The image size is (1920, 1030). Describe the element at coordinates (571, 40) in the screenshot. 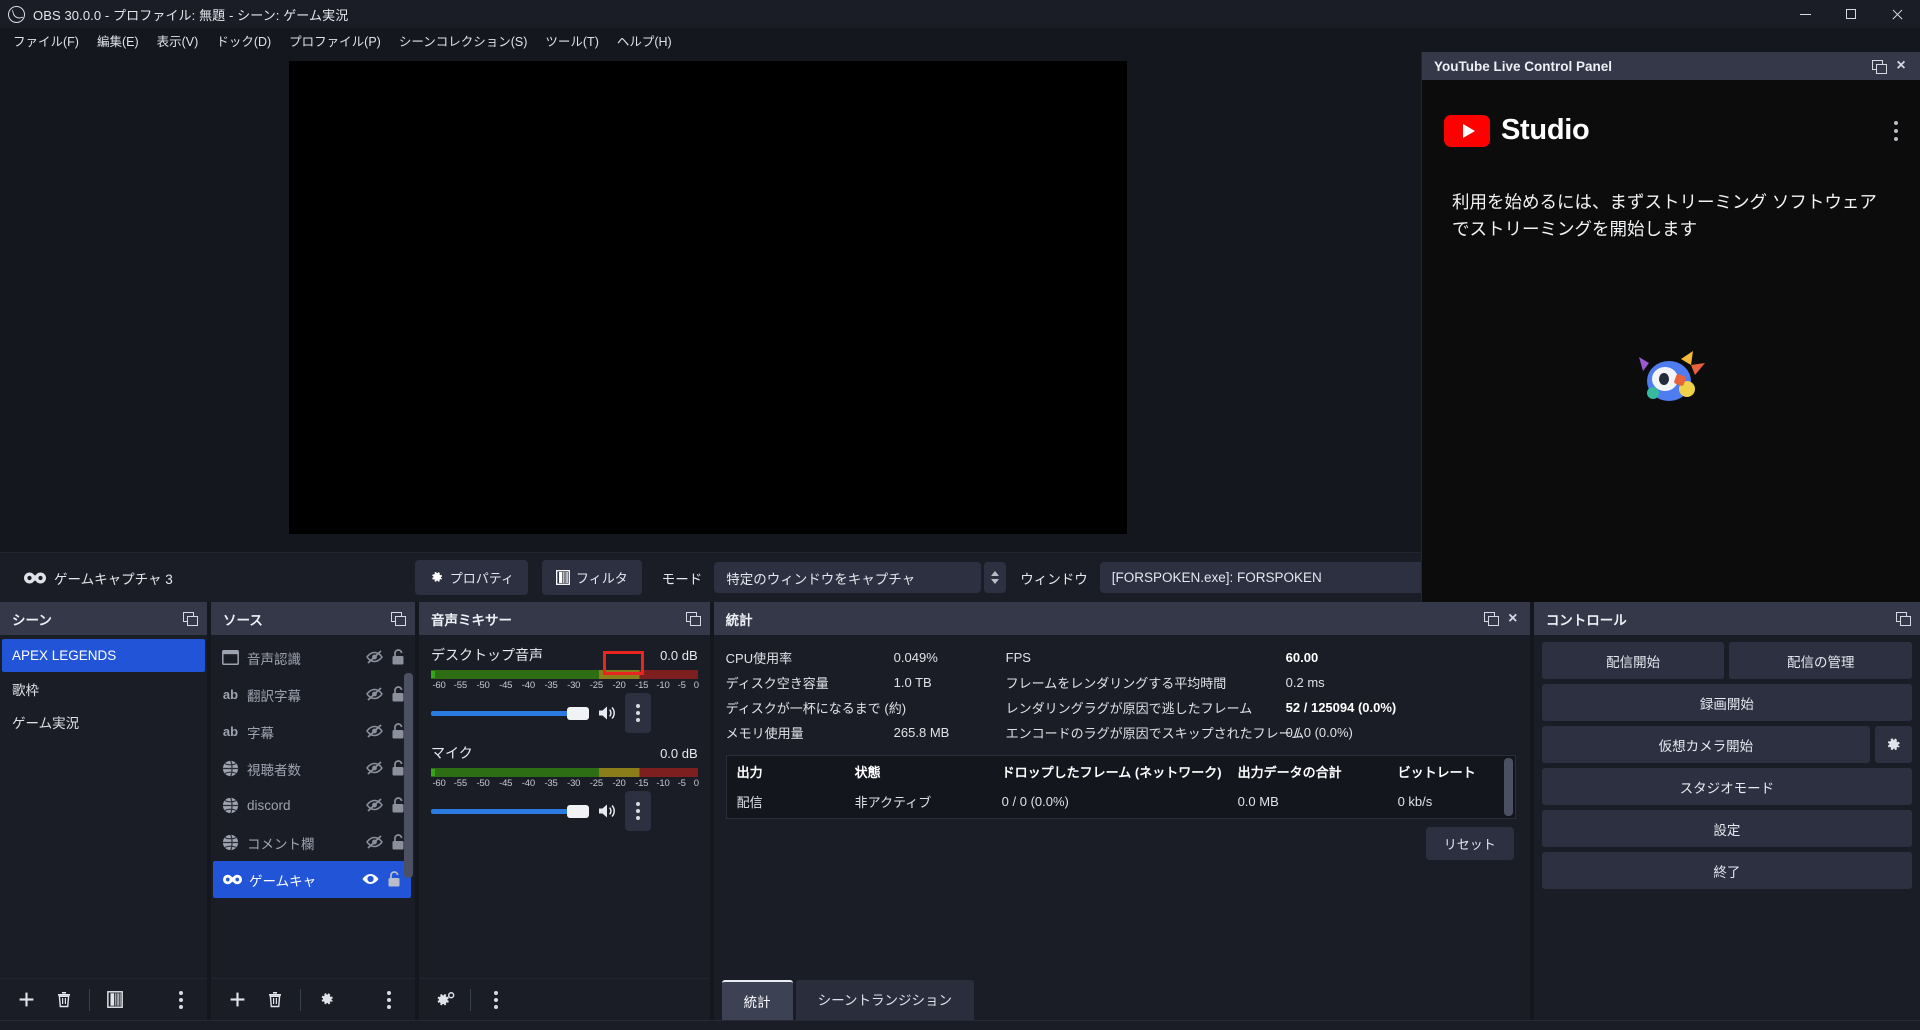

I see `menu-tools: ツール(T)` at that location.